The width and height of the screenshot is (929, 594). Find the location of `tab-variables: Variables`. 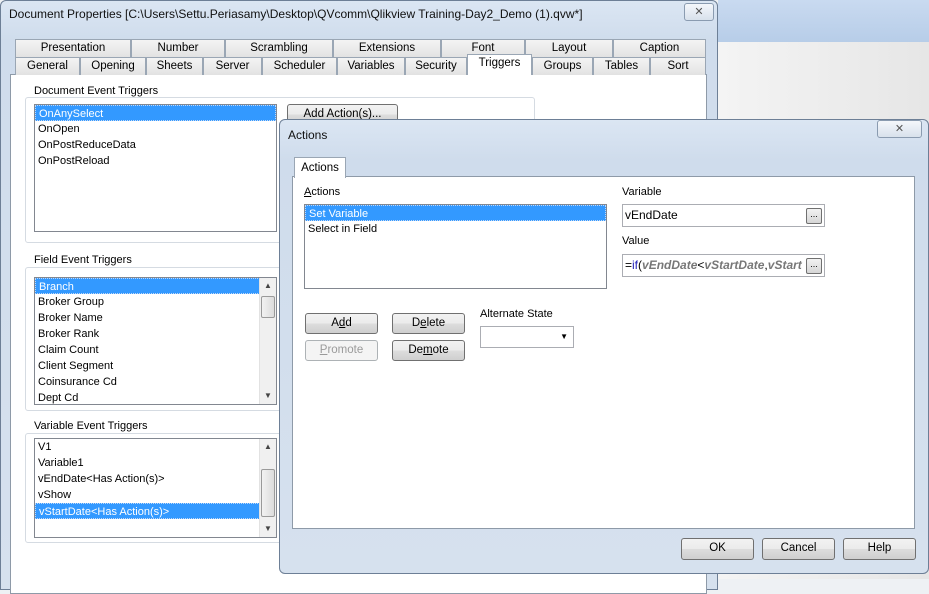

tab-variables: Variables is located at coordinates (371, 66).